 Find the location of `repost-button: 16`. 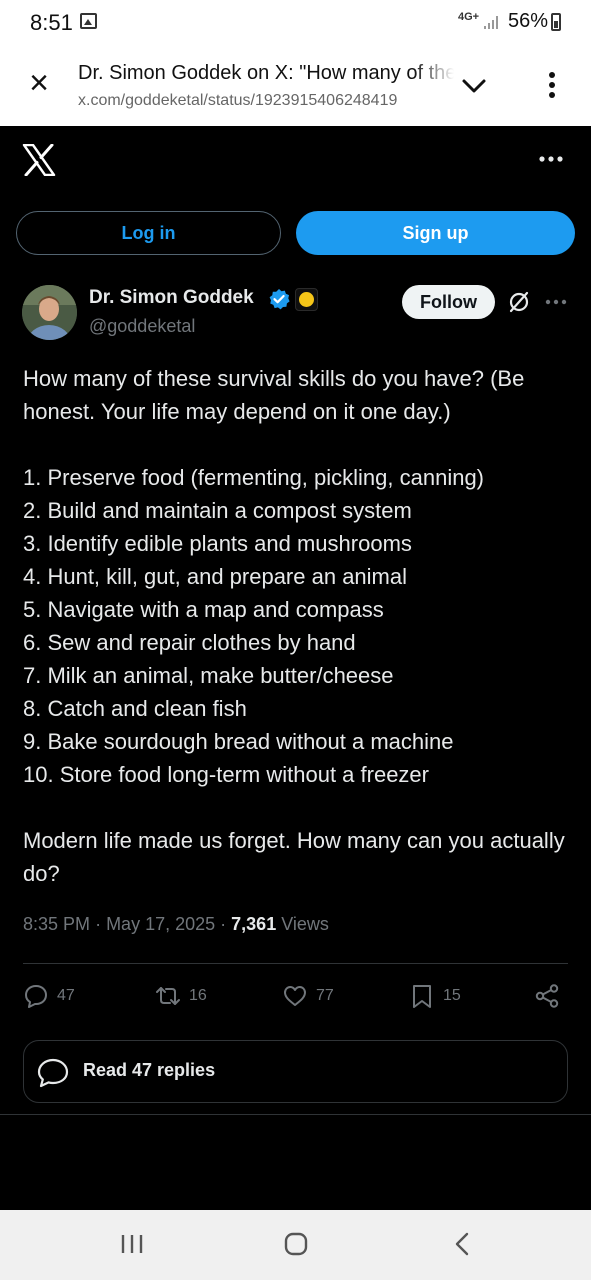

repost-button: 16 is located at coordinates (181, 996).